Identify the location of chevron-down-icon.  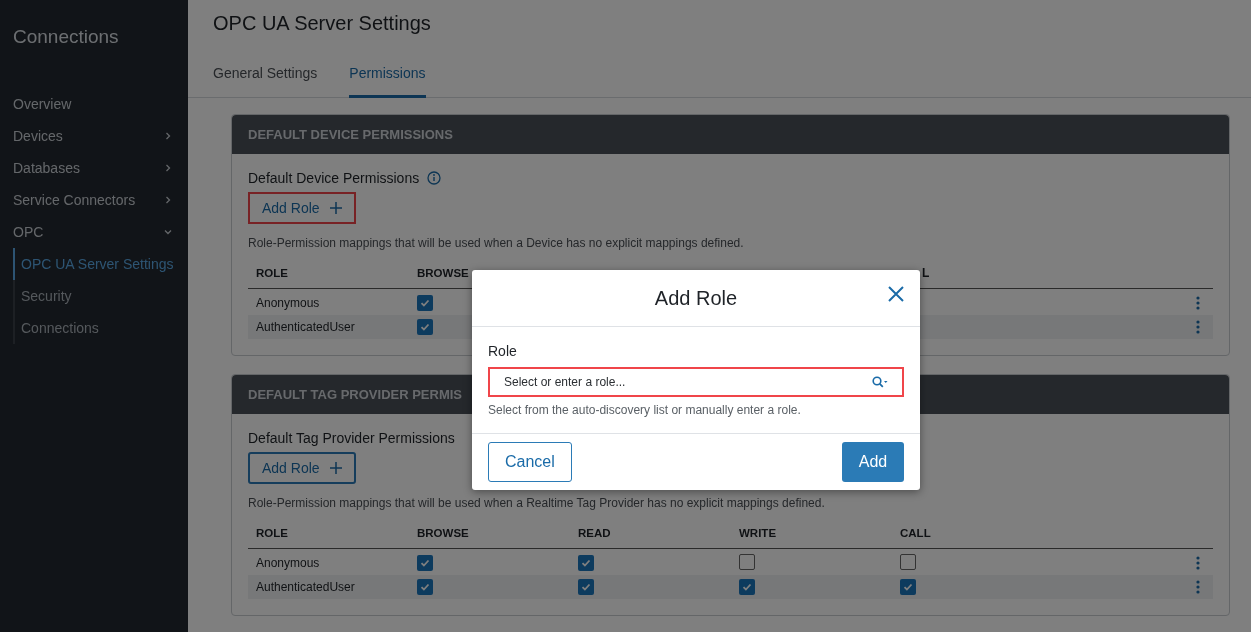
(168, 232).